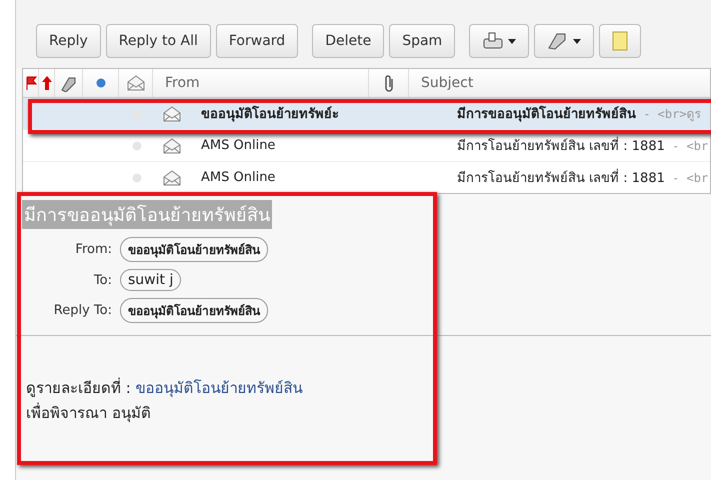  Describe the element at coordinates (93, 249) in the screenshot. I see `header-label: From:` at that location.